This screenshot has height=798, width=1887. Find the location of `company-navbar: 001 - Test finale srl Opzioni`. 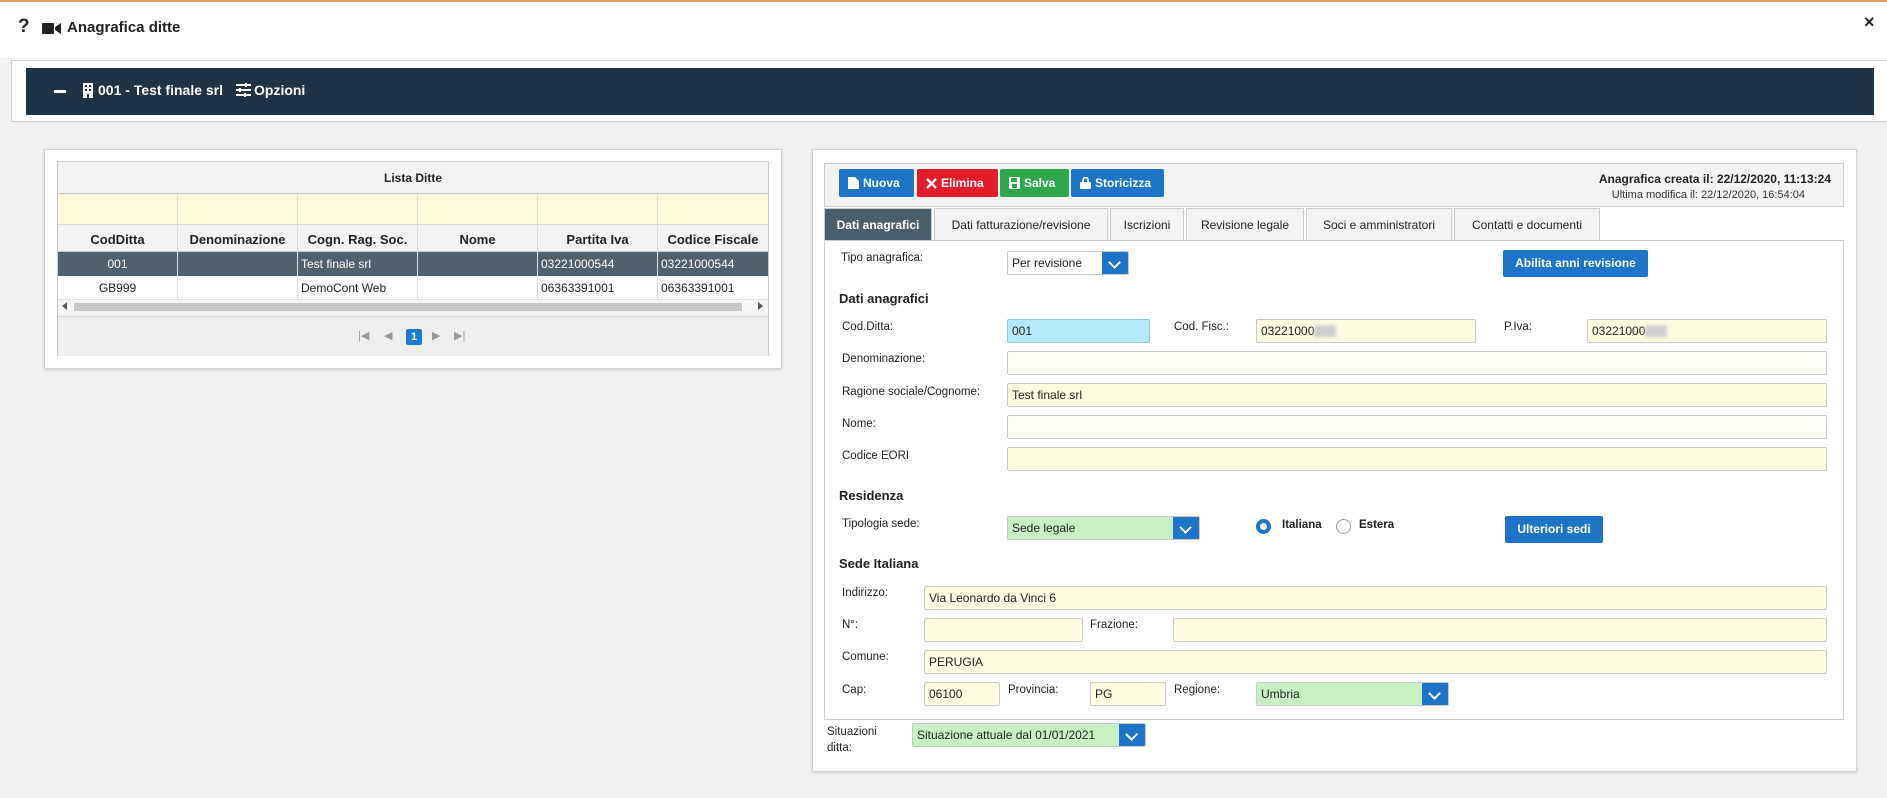

company-navbar: 001 - Test finale srl Opzioni is located at coordinates (950, 91).